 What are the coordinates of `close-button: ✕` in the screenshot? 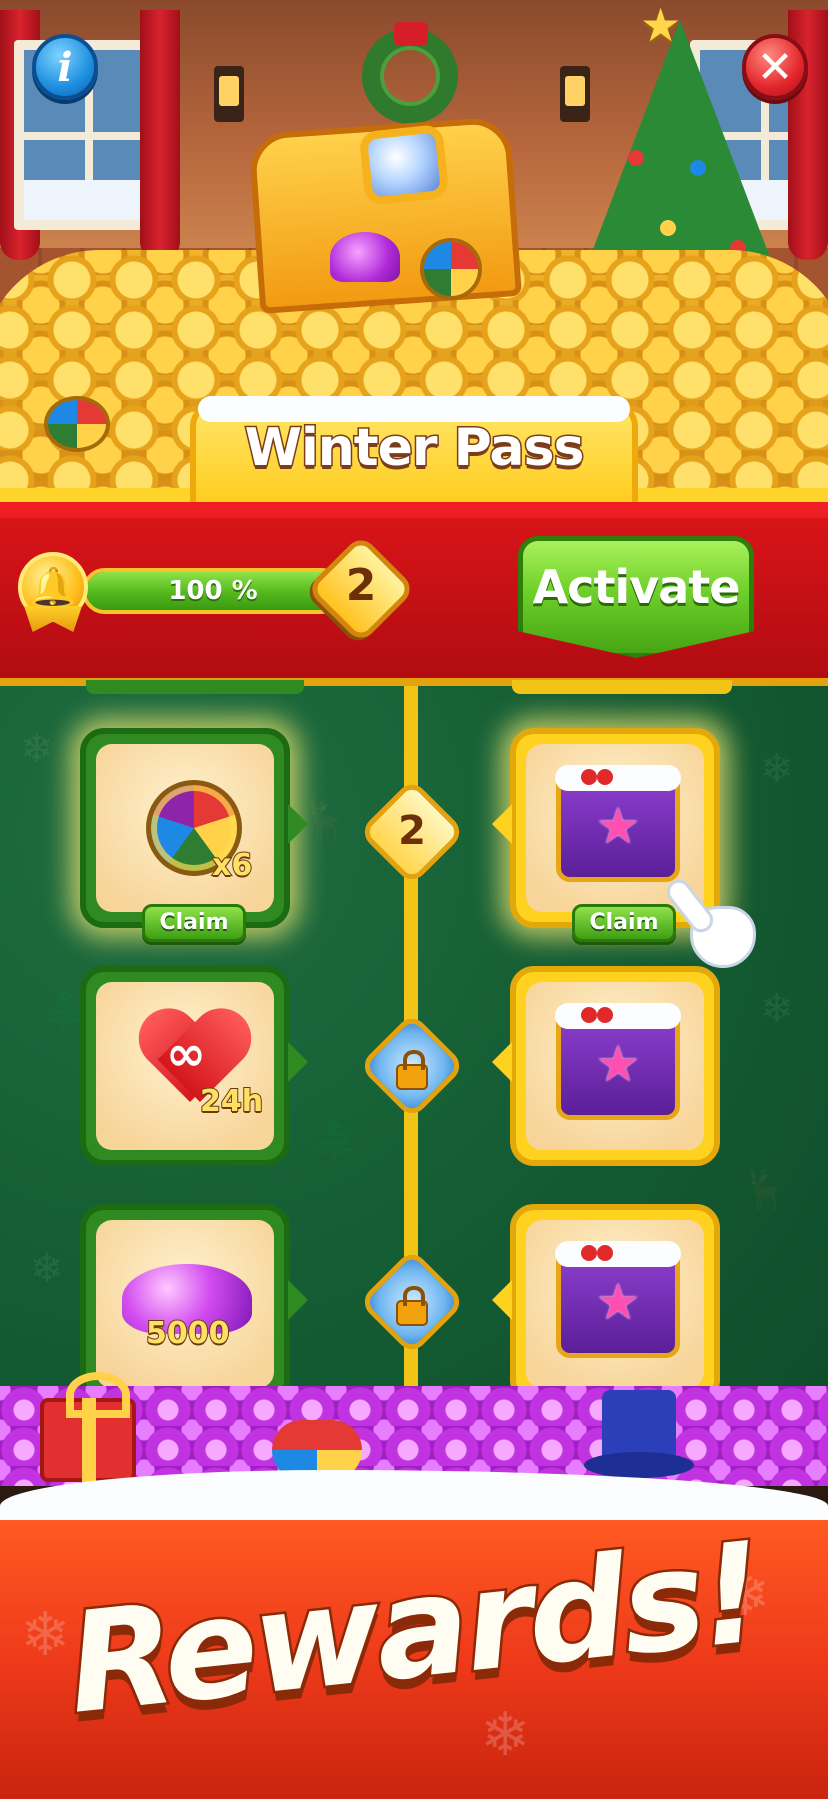 It's located at (775, 67).